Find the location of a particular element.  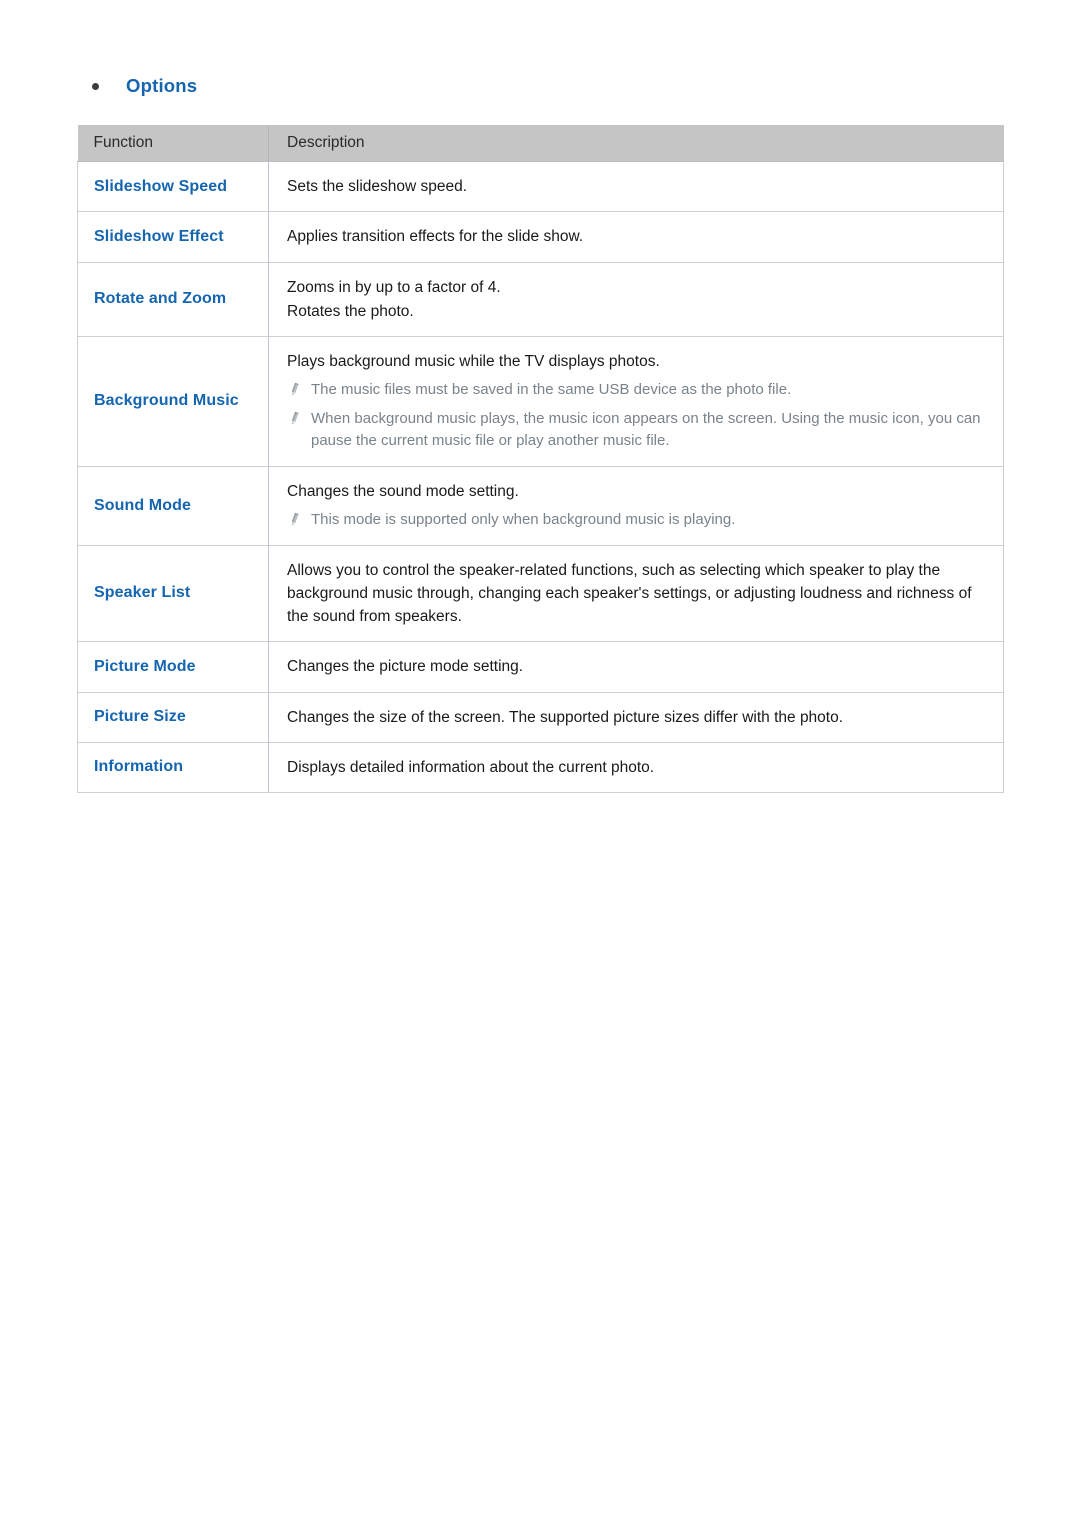

column-header-function: Function is located at coordinates (173, 143).